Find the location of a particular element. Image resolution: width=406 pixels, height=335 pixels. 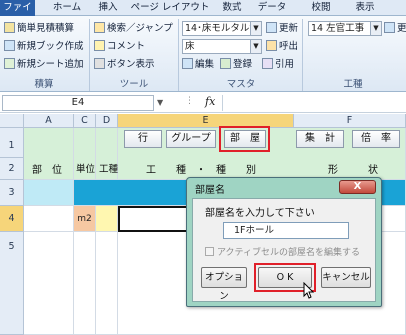

search-jump-button: 検索／ジャンプ is located at coordinates (133, 28).